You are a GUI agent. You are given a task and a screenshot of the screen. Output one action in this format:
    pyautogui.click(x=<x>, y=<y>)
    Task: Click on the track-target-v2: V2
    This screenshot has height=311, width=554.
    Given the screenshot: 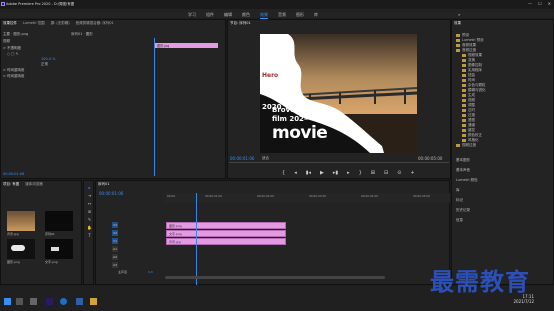 What is the action you would take?
    pyautogui.click(x=115, y=233)
    